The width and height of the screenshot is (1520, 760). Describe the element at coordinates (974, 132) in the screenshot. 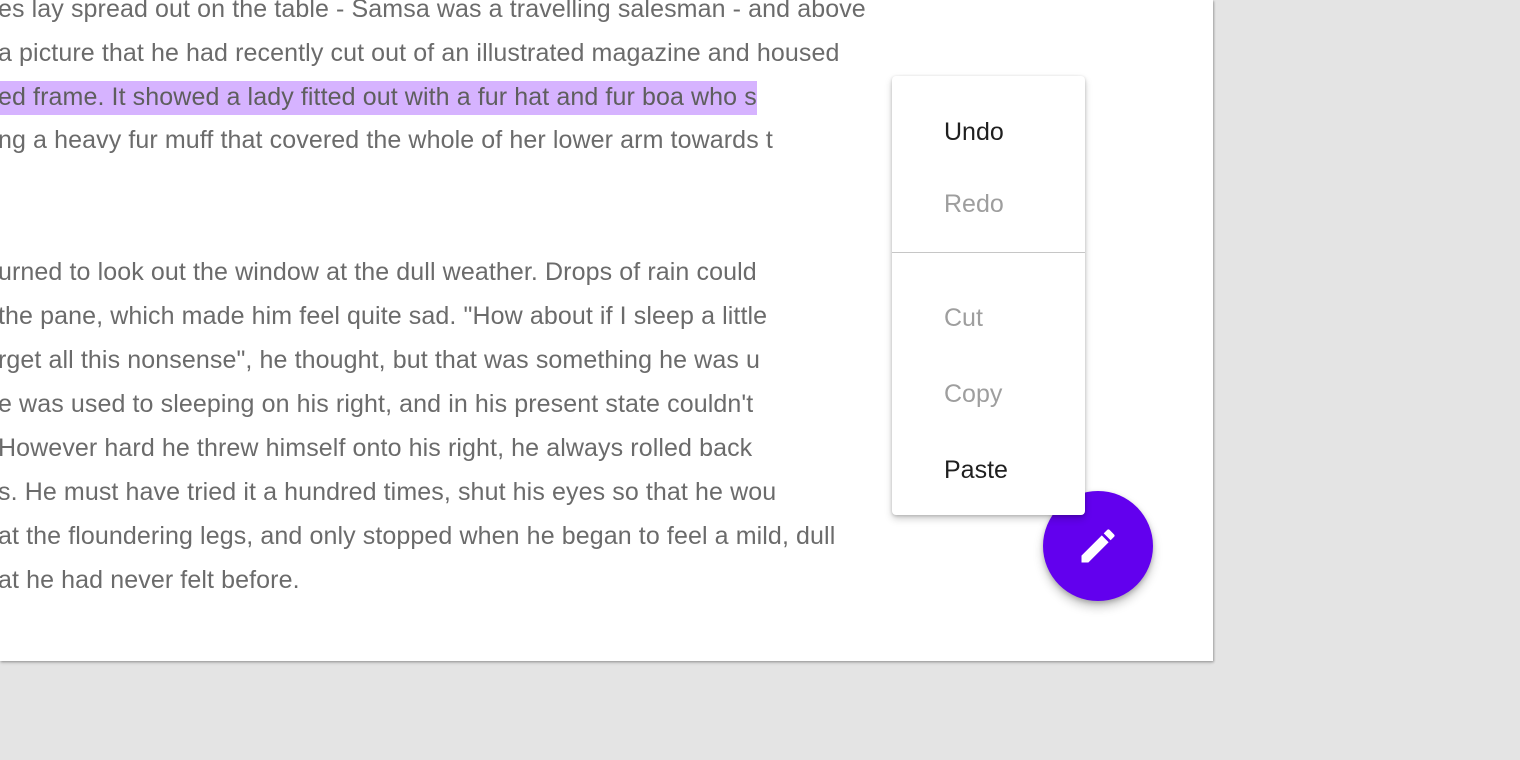

I see `menu-item-undo: Undo` at that location.